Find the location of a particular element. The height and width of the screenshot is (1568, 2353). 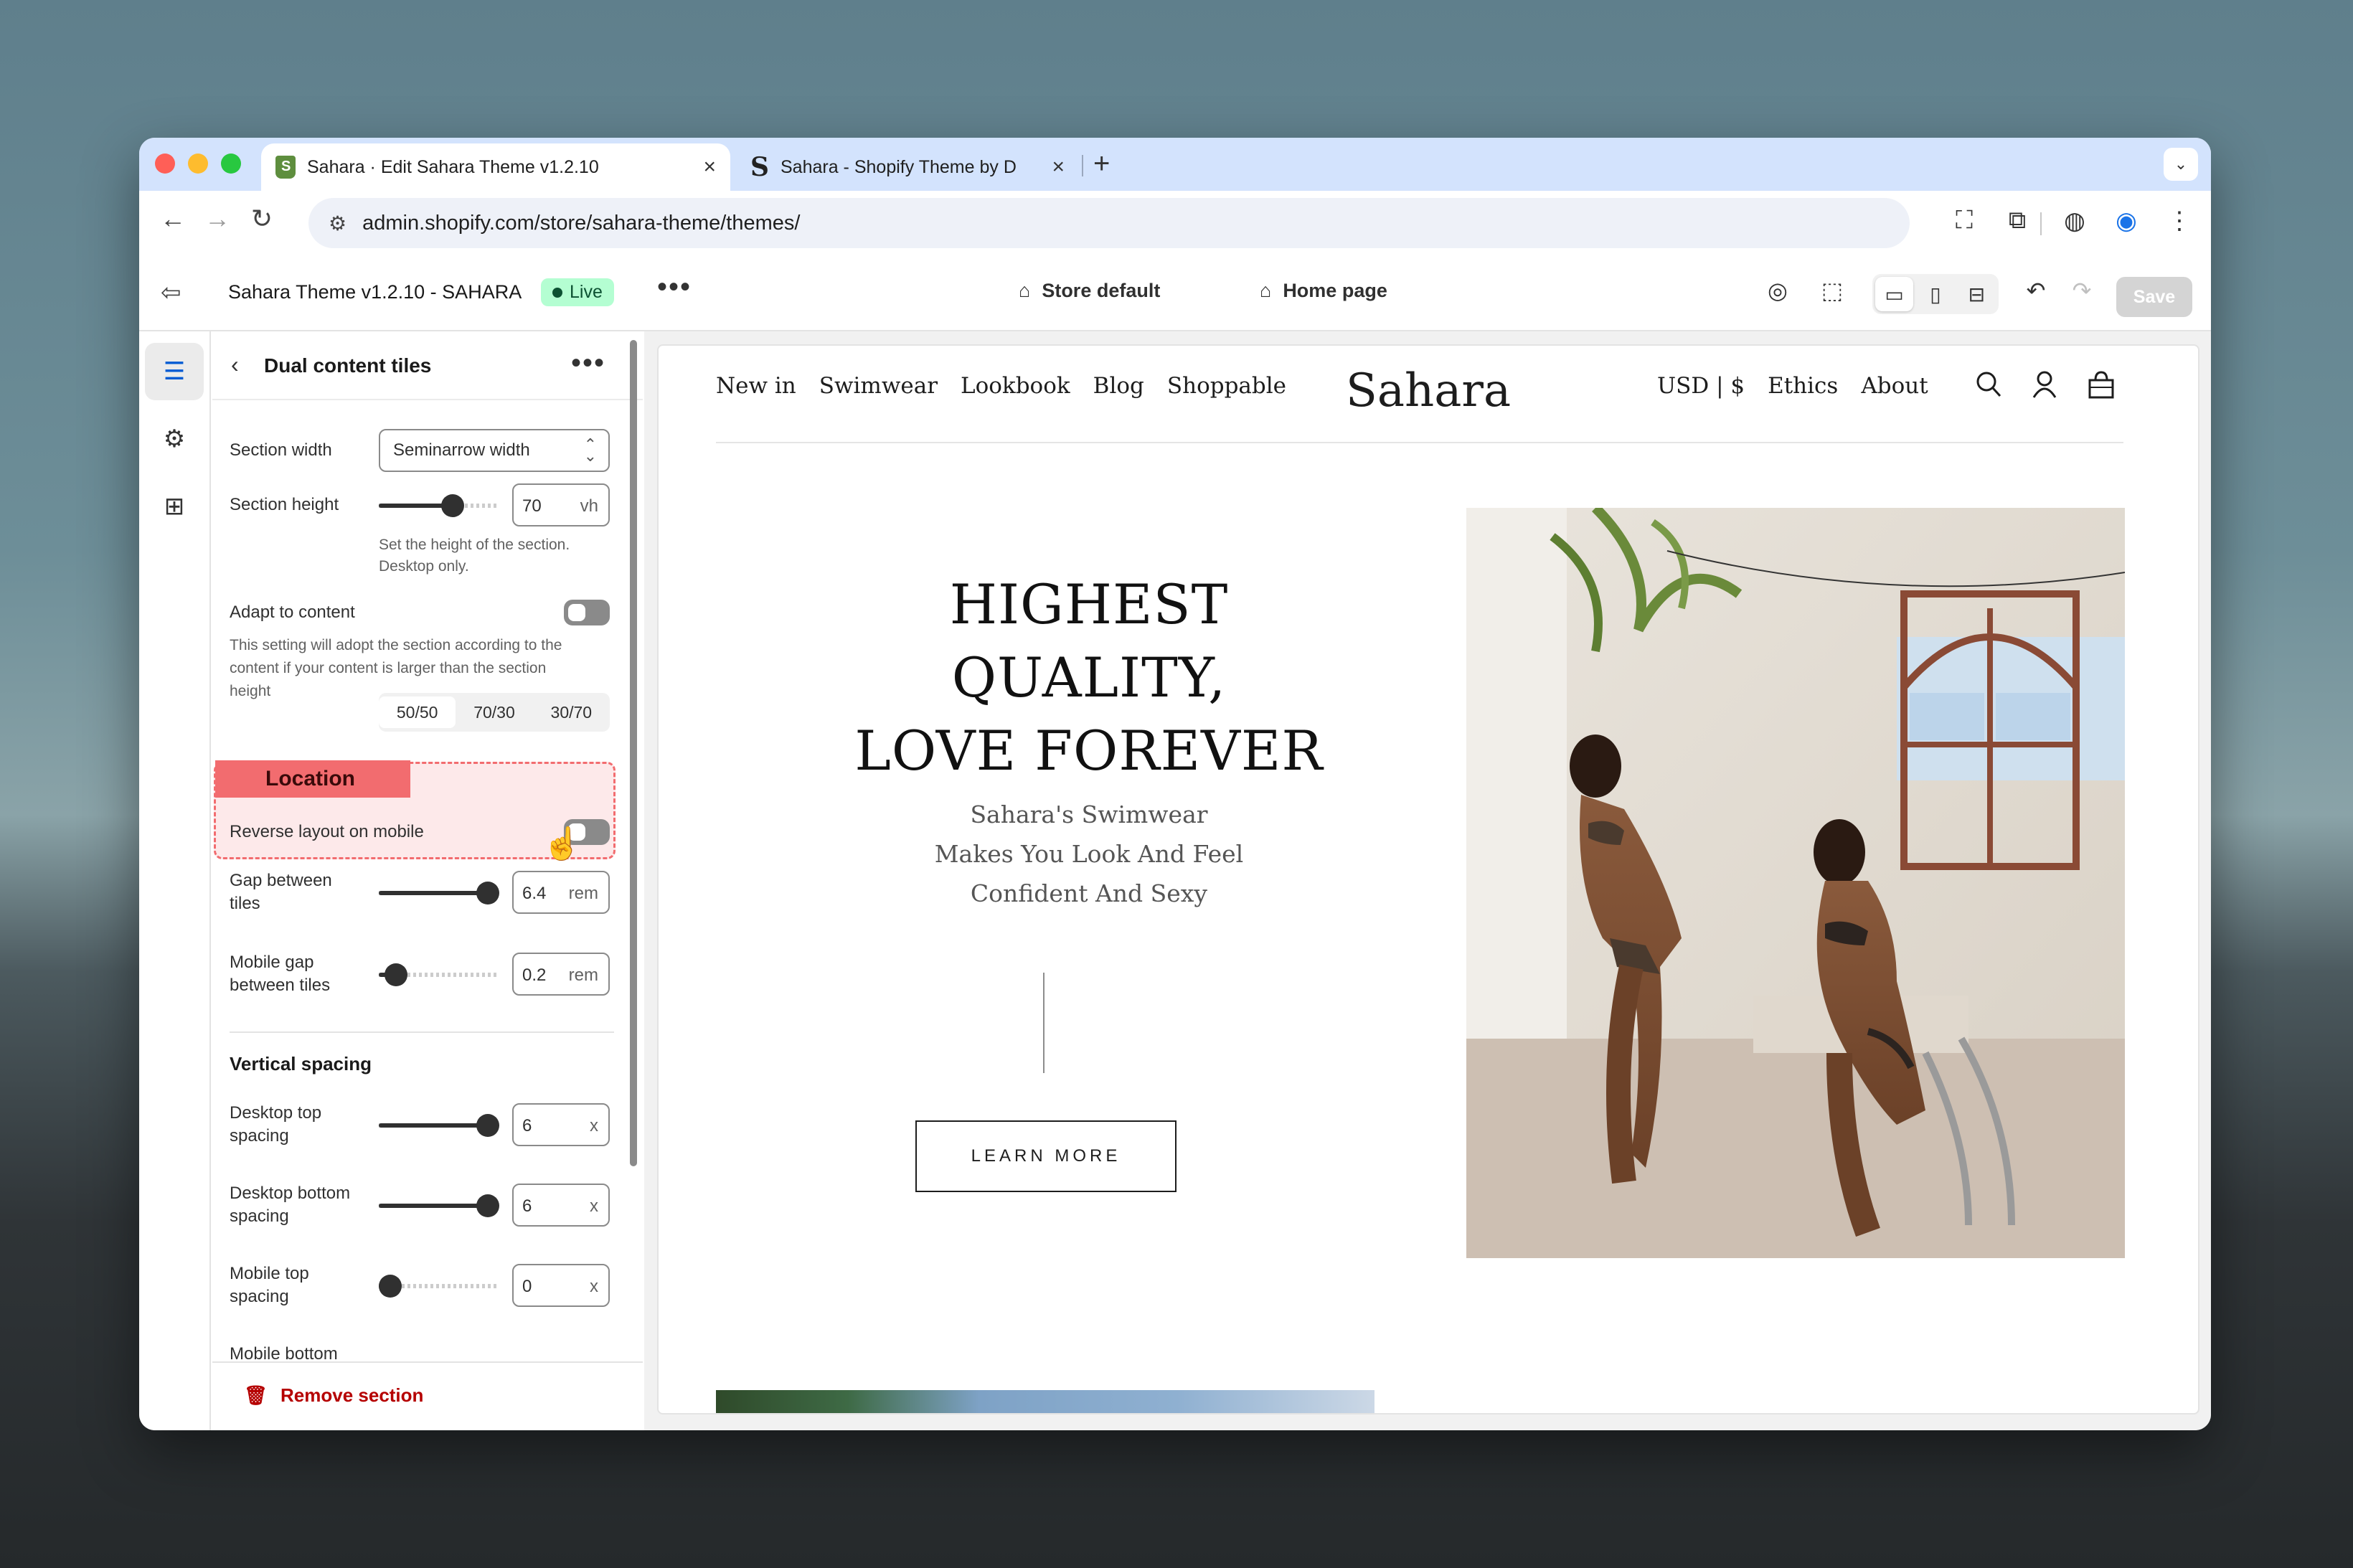

undo-icon: ↶ is located at coordinates (2036, 290).